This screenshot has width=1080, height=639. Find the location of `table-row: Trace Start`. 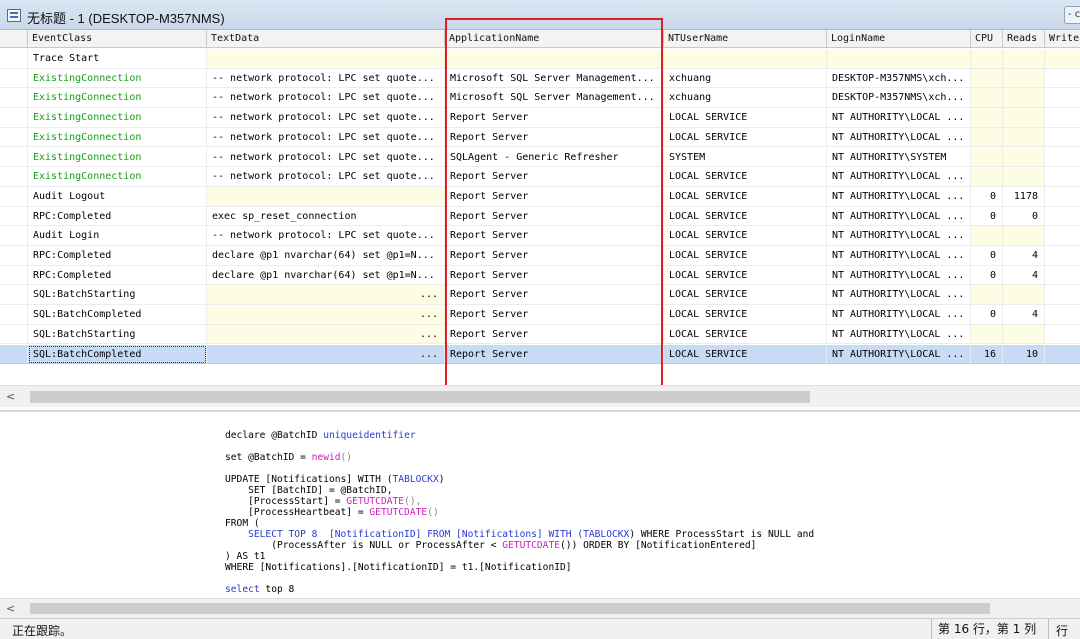

table-row: Trace Start is located at coordinates (540, 59).